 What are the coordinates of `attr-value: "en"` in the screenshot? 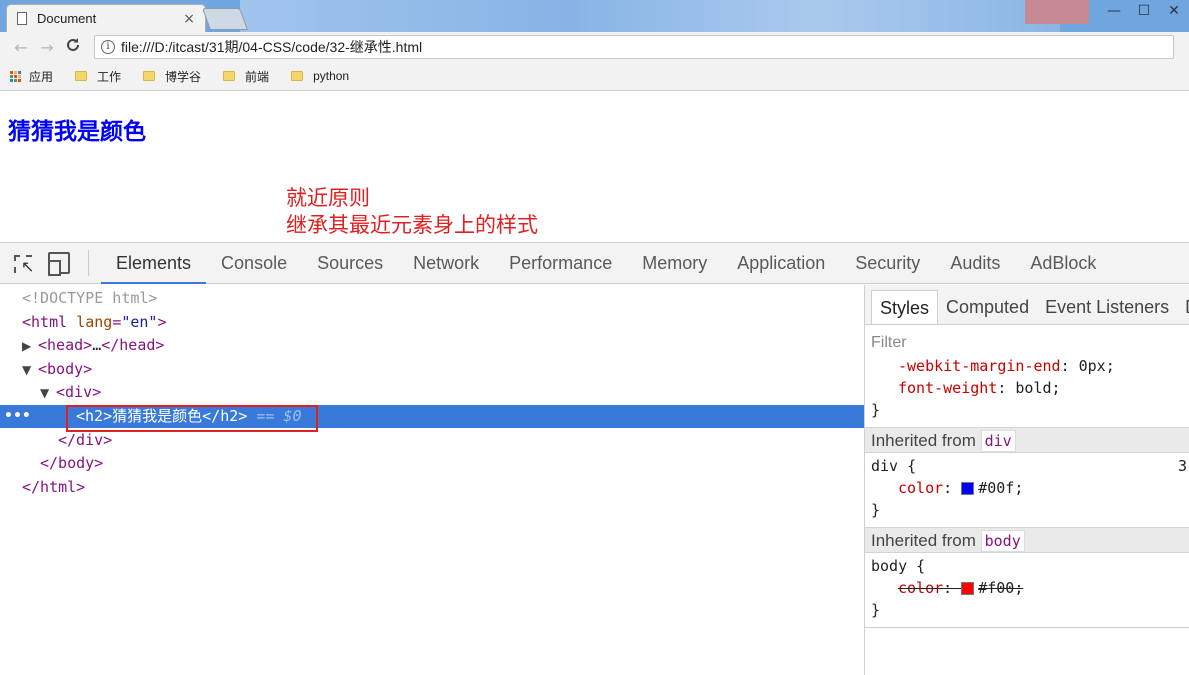 It's located at (139, 322).